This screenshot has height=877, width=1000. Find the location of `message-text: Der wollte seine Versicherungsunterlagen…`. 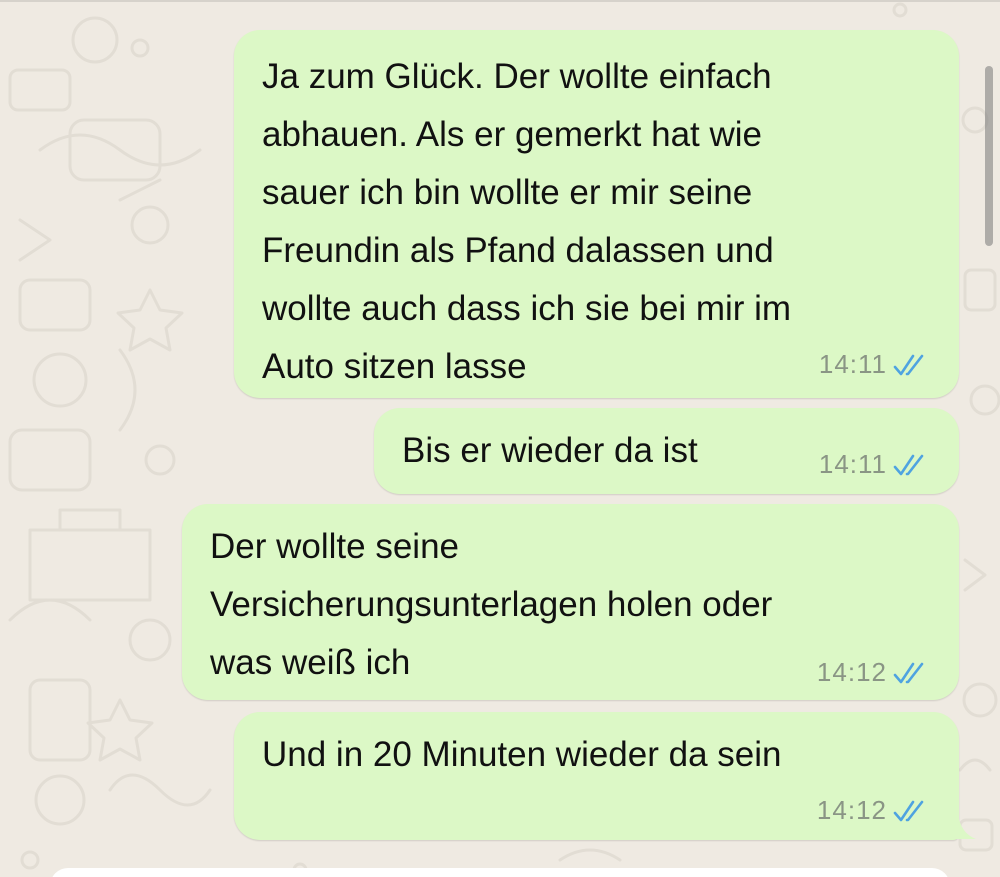

message-text: Der wollte seine Versicherungsunterlagen… is located at coordinates (491, 604).